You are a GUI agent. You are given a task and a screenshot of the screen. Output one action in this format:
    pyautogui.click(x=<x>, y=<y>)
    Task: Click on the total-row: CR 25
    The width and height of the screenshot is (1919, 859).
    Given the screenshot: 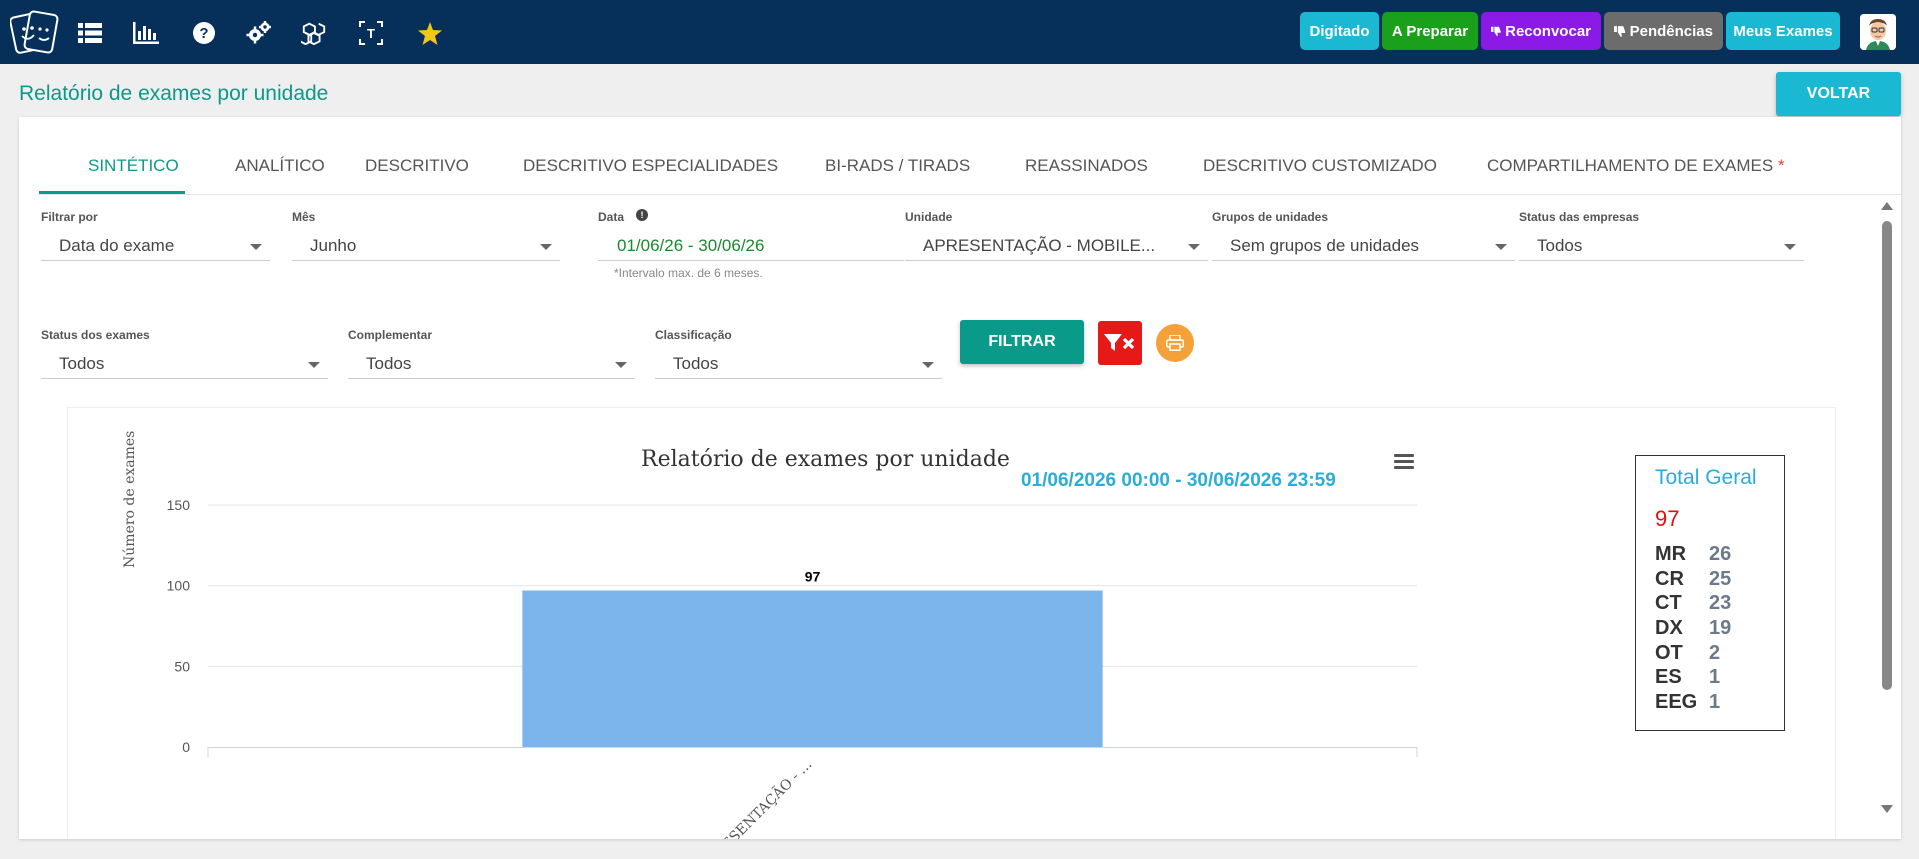 What is the action you would take?
    pyautogui.click(x=1693, y=580)
    